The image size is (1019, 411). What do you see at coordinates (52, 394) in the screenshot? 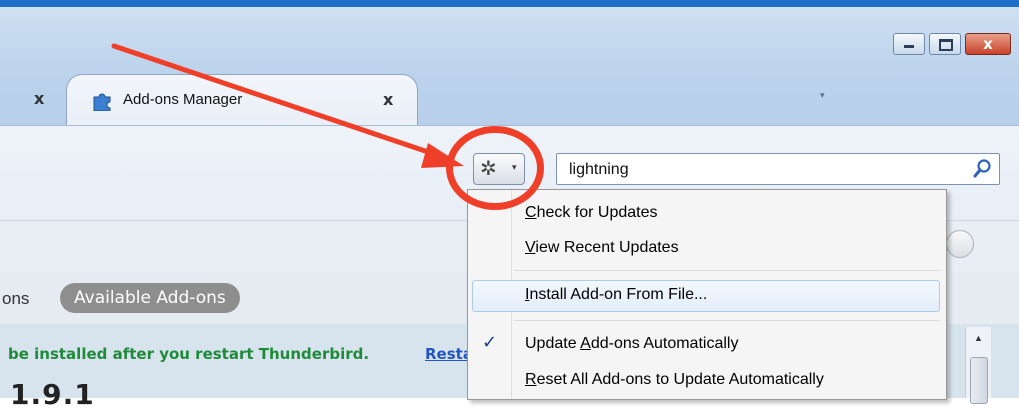
I see `addon-version: 1.9.1` at bounding box center [52, 394].